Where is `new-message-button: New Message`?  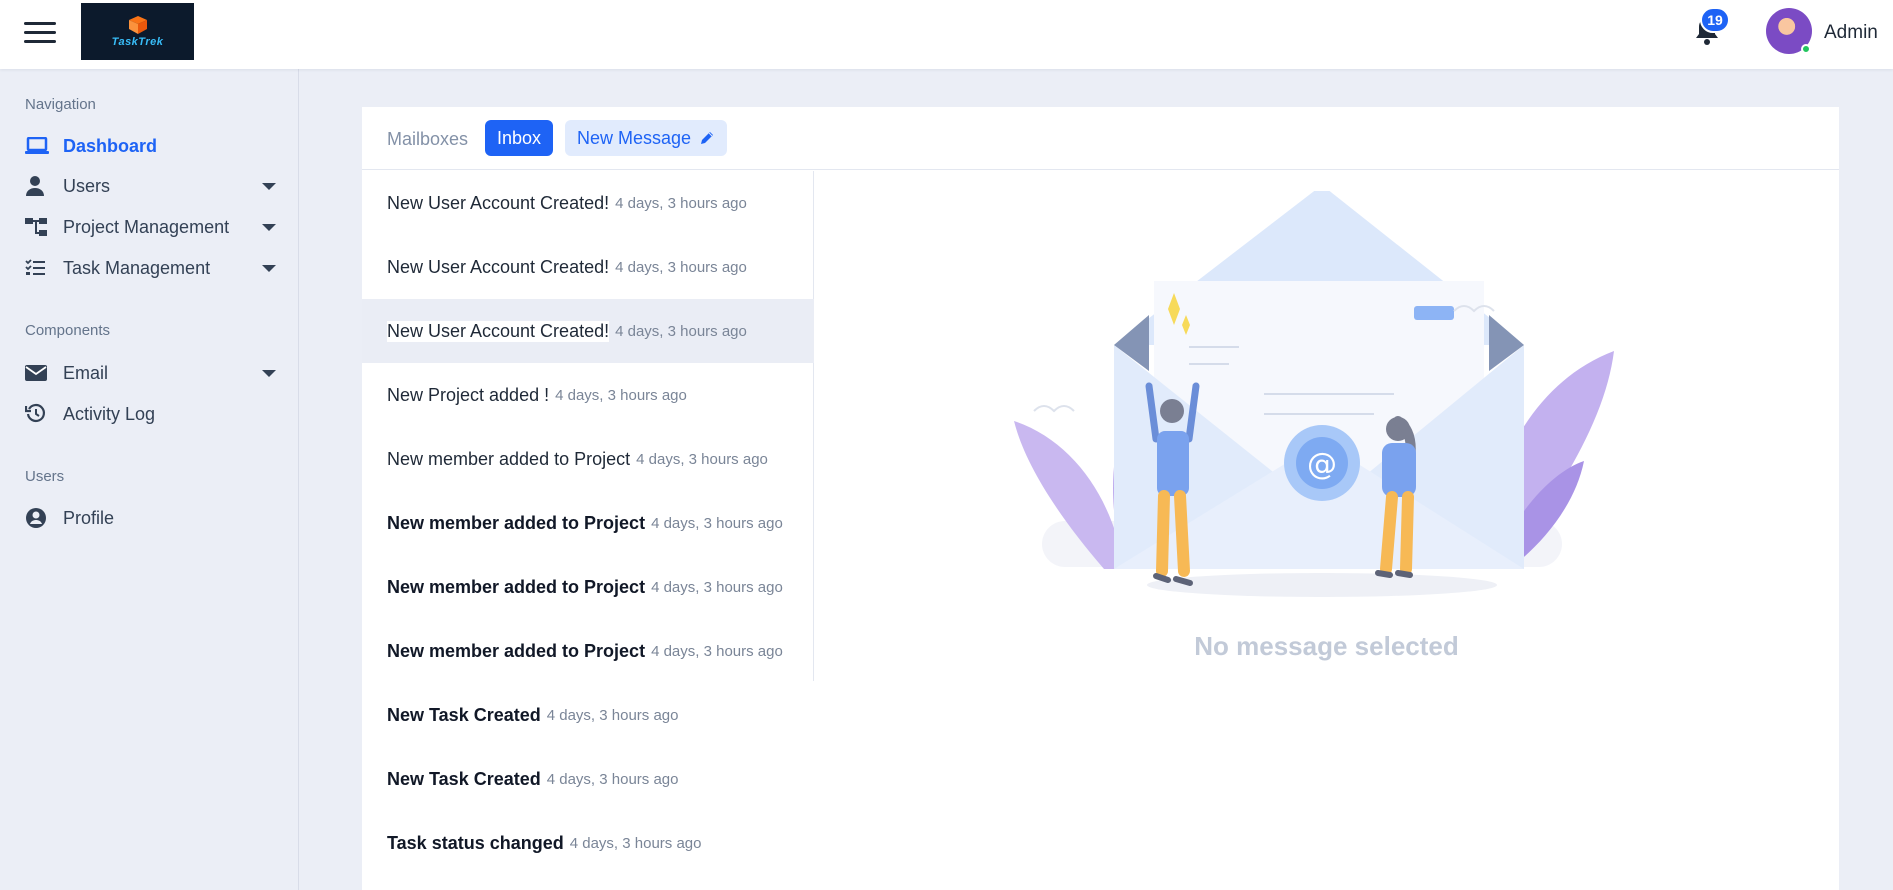
new-message-button: New Message is located at coordinates (646, 138).